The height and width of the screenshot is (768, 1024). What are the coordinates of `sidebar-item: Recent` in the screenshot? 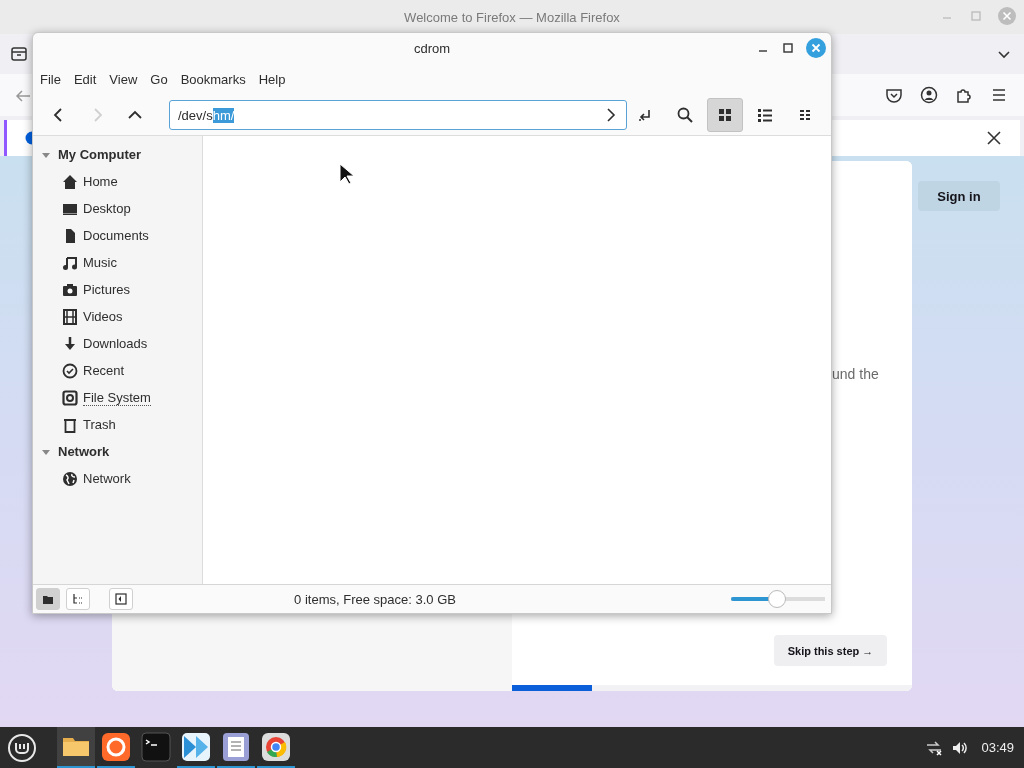 It's located at (104, 370).